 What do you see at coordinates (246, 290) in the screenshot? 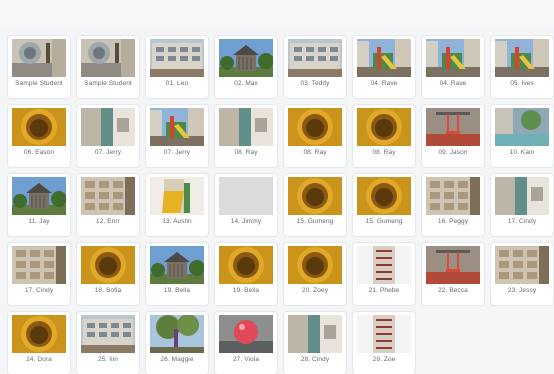
I see `student-name-label: 19. Bella` at bounding box center [246, 290].